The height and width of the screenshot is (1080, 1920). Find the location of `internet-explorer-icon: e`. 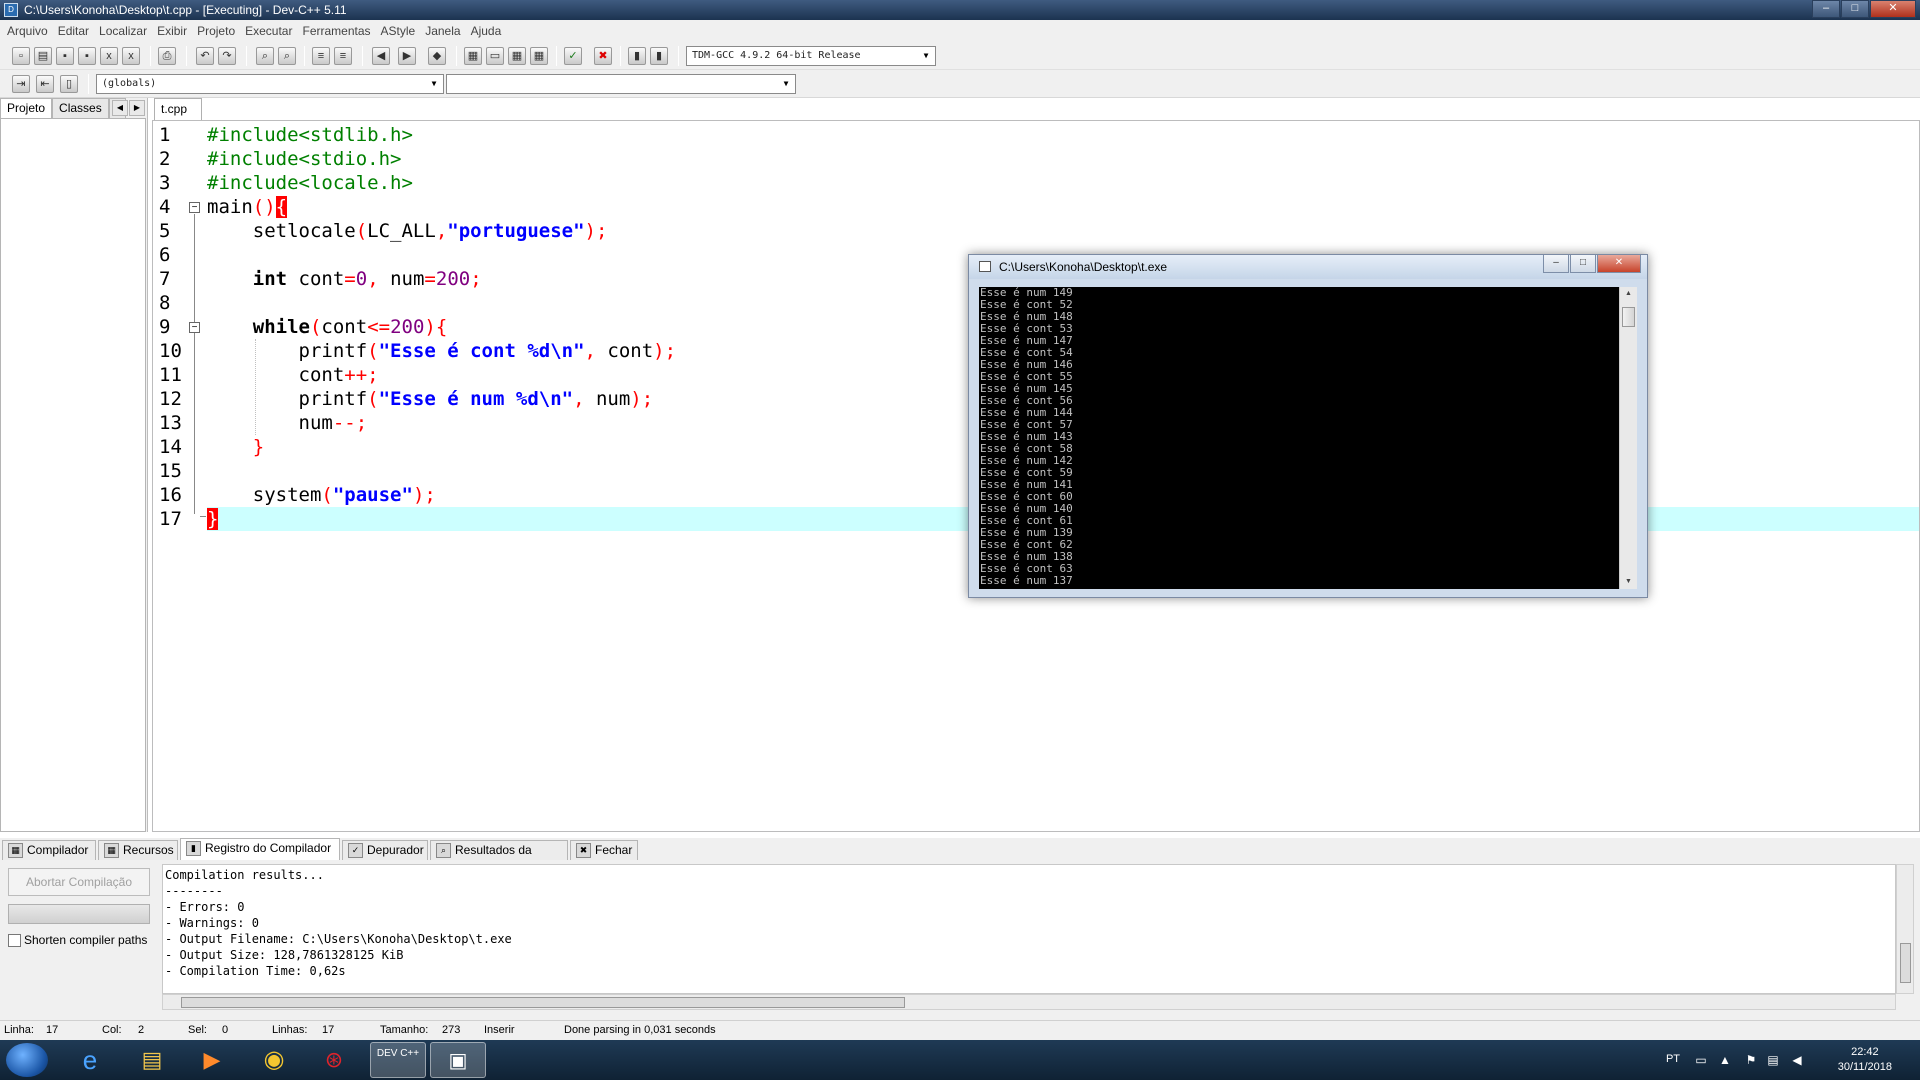

internet-explorer-icon: e is located at coordinates (90, 1060).